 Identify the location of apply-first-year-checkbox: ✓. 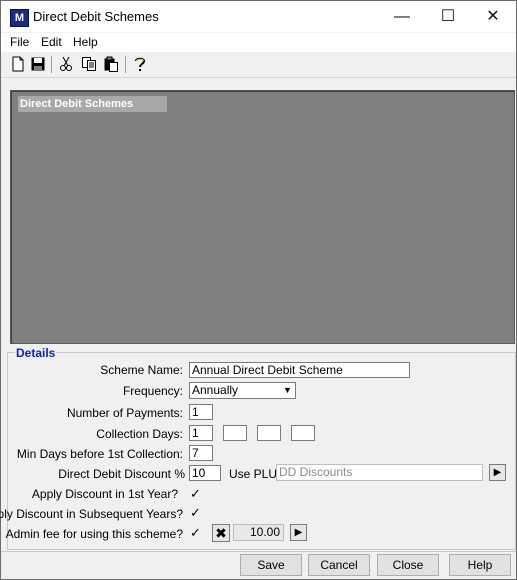
(195, 493).